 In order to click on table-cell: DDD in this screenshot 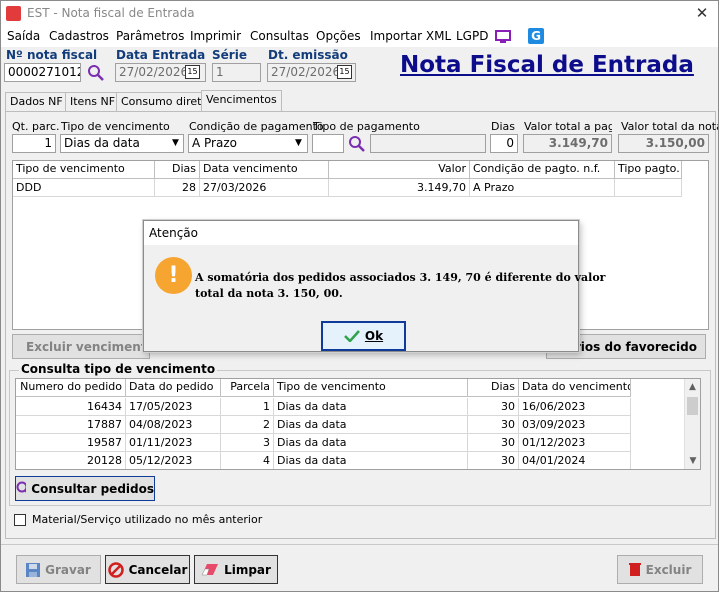, I will do `click(84, 188)`.